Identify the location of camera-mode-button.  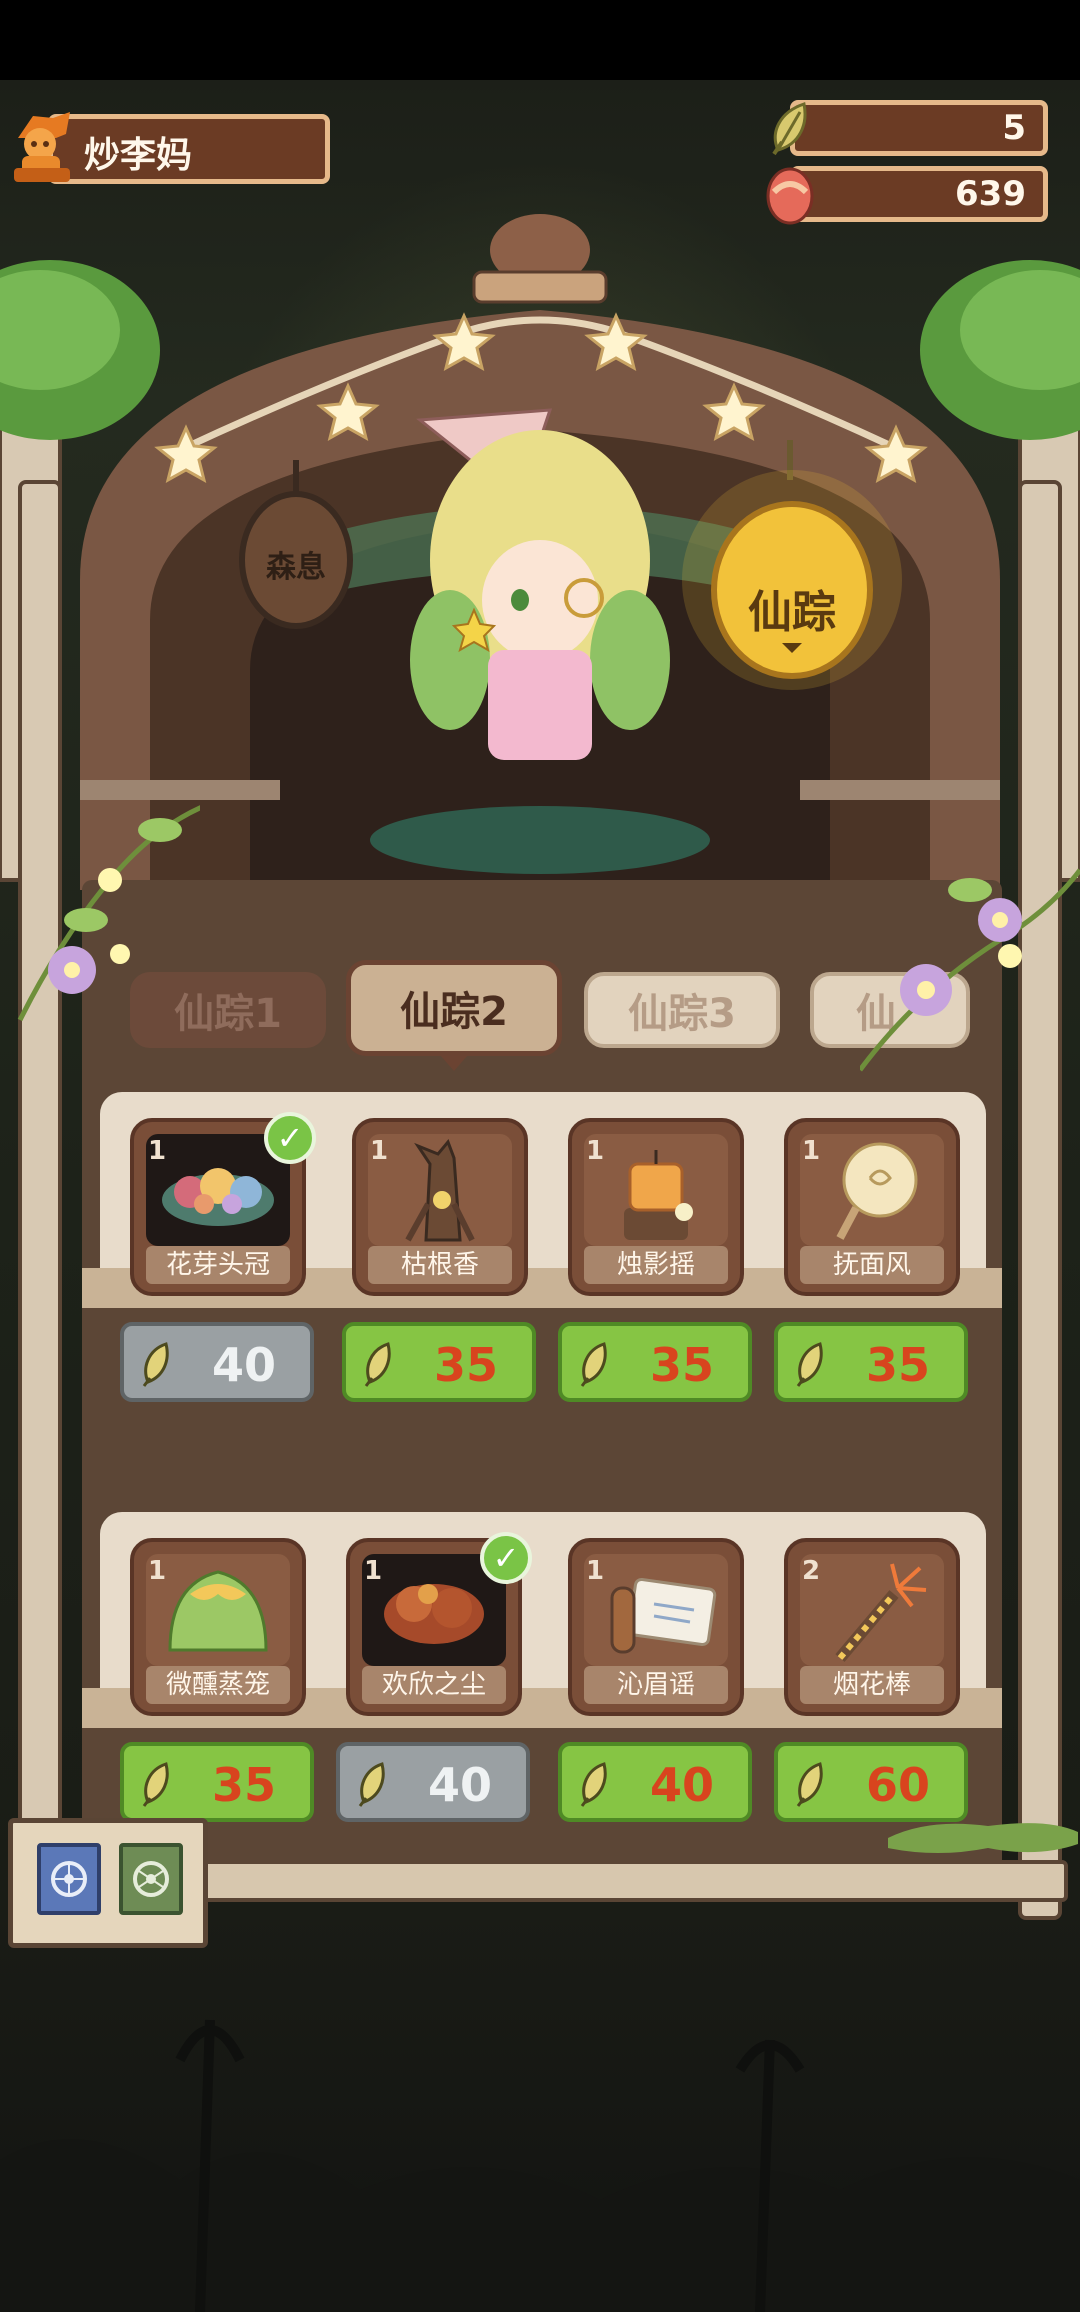
(69, 1879).